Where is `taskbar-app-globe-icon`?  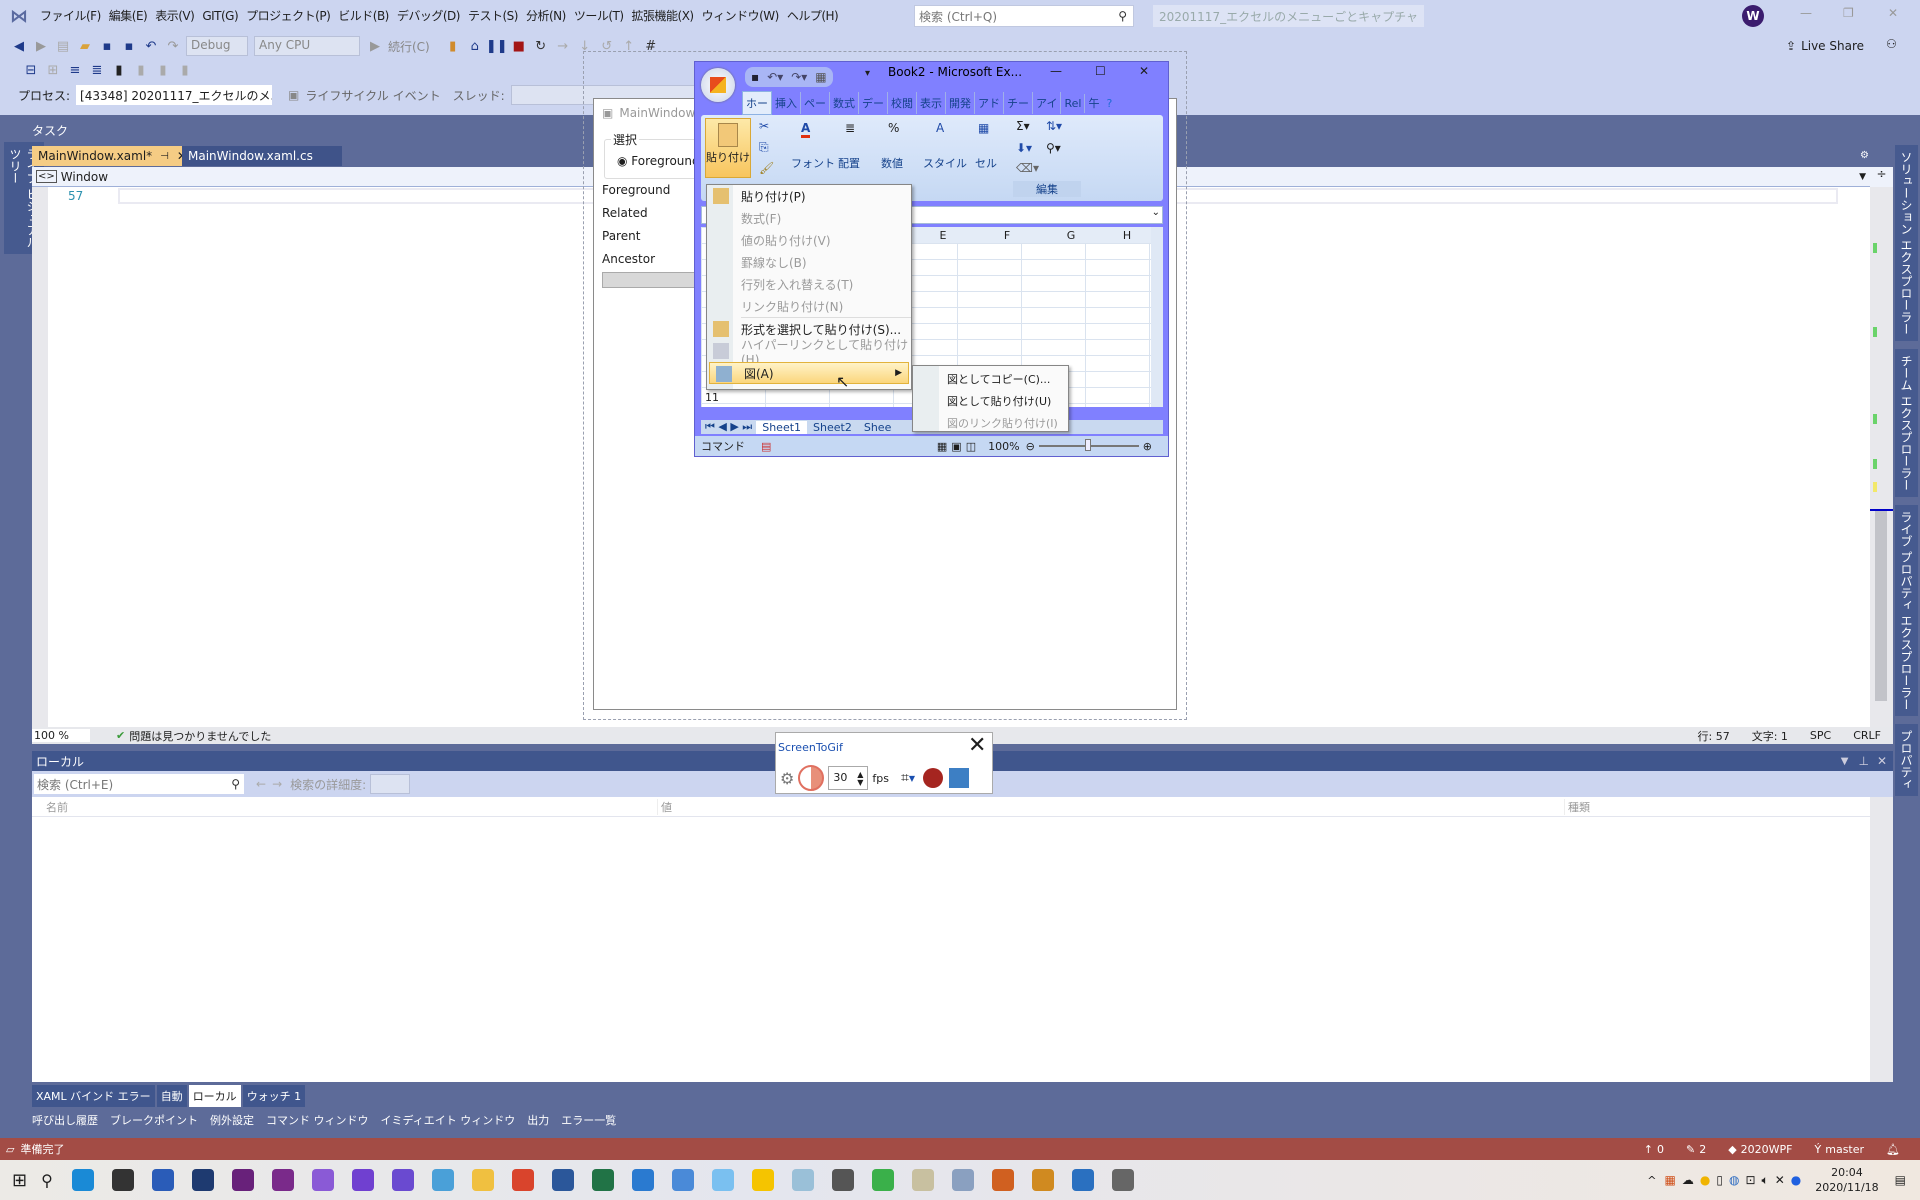 taskbar-app-globe-icon is located at coordinates (642, 1180).